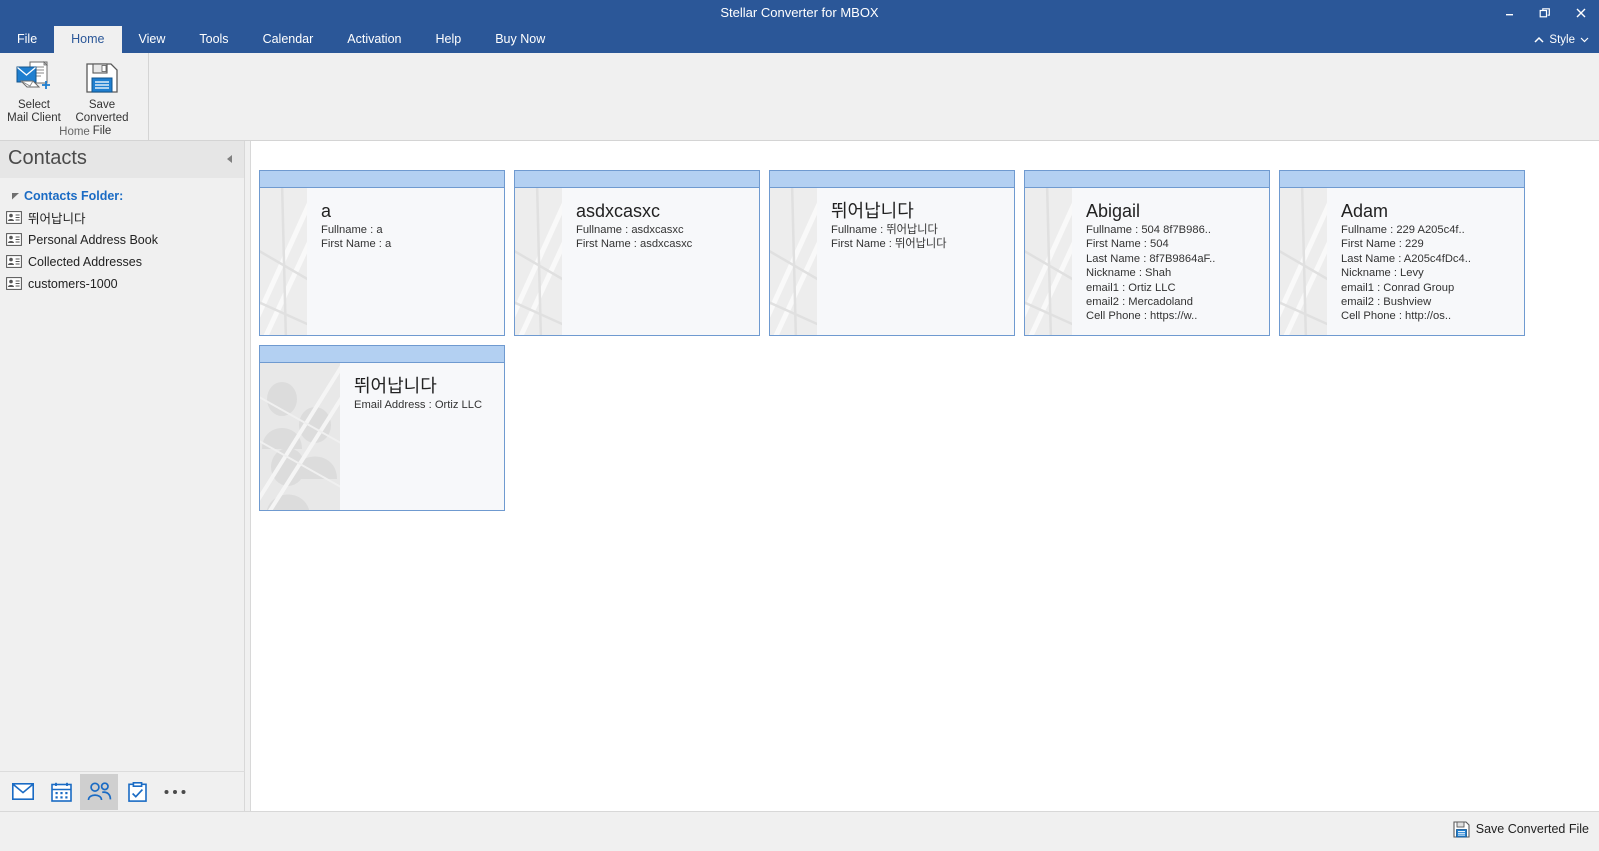 Image resolution: width=1599 pixels, height=851 pixels. I want to click on card-info: a Fullname : a First Name : a, so click(405, 261).